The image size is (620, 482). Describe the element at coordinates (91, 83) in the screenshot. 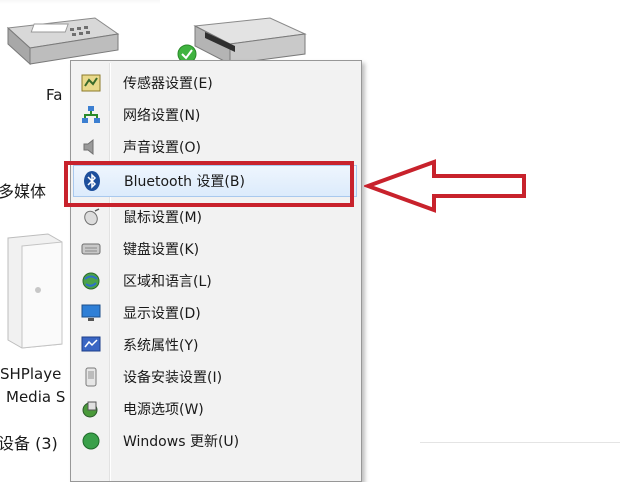

I see `sensor-settings-icon` at that location.